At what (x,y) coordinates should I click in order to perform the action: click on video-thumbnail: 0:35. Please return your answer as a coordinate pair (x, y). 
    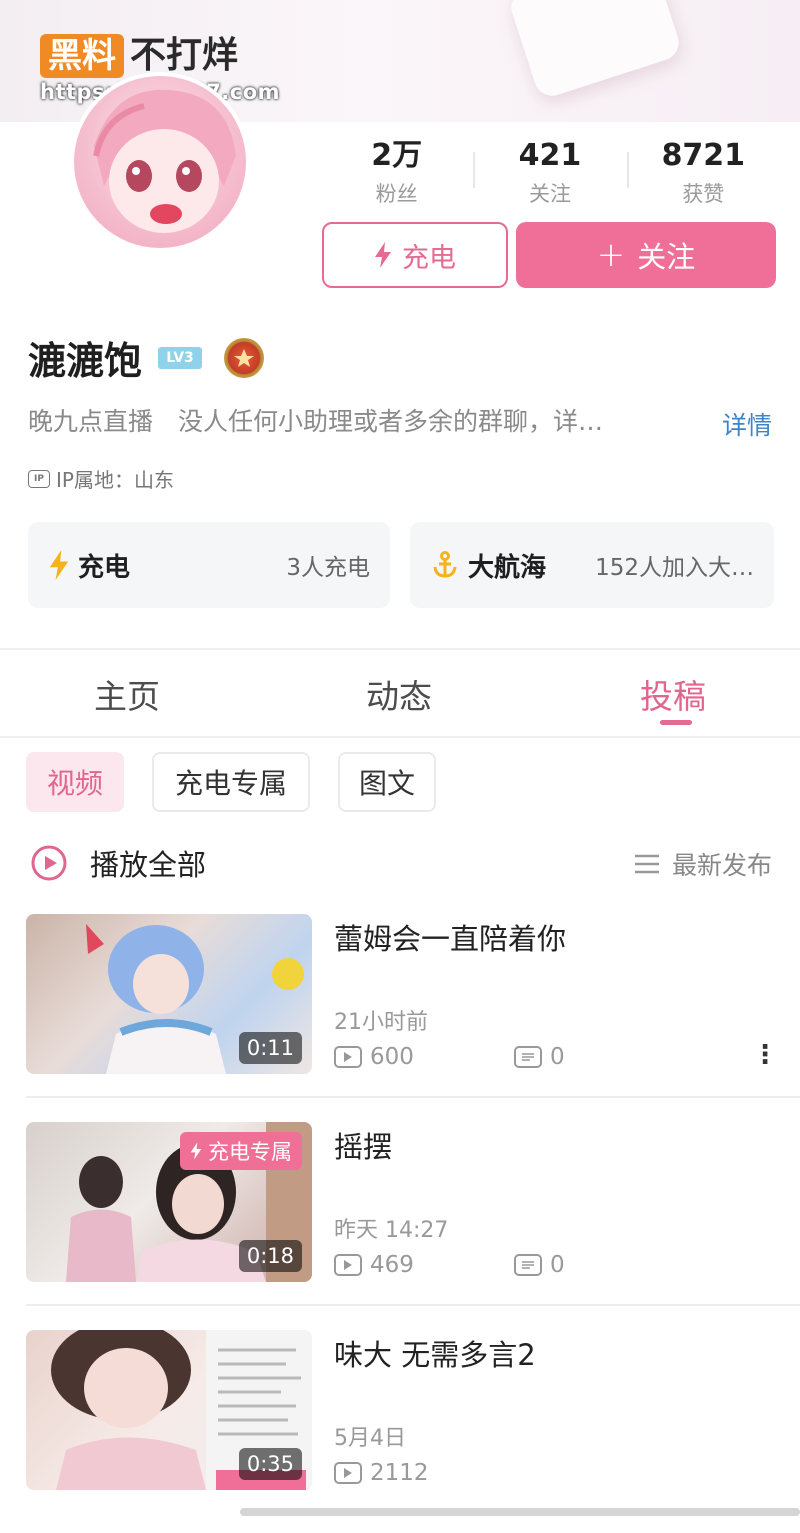
    Looking at the image, I should click on (169, 1410).